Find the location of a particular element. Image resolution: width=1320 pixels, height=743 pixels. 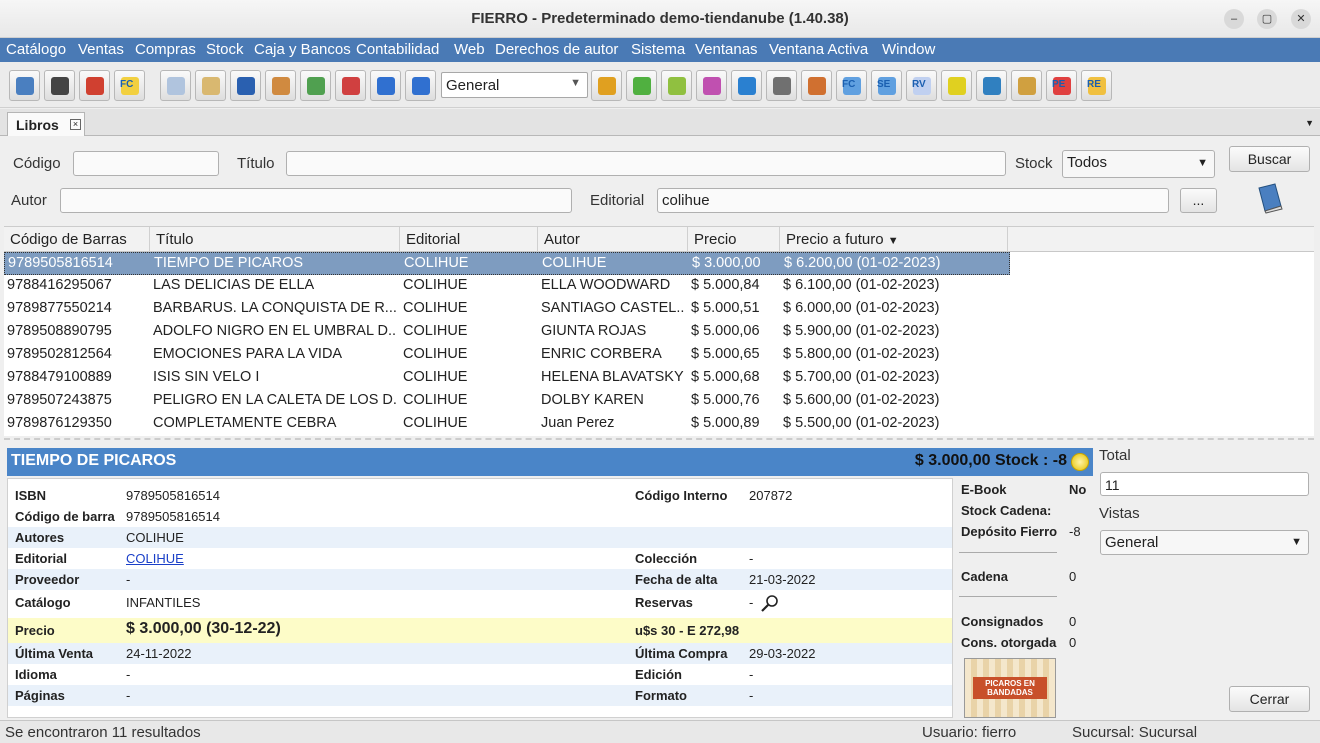

formato-value: - is located at coordinates (751, 695).